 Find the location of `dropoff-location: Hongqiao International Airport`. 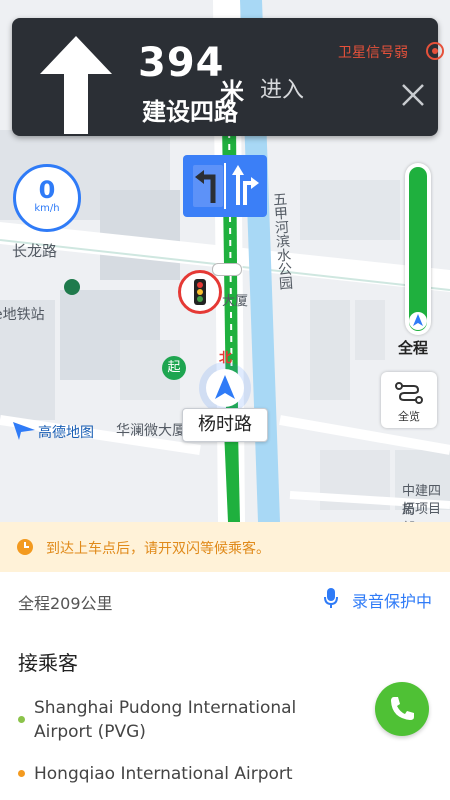

dropoff-location: Hongqiao International Airport is located at coordinates (179, 774).